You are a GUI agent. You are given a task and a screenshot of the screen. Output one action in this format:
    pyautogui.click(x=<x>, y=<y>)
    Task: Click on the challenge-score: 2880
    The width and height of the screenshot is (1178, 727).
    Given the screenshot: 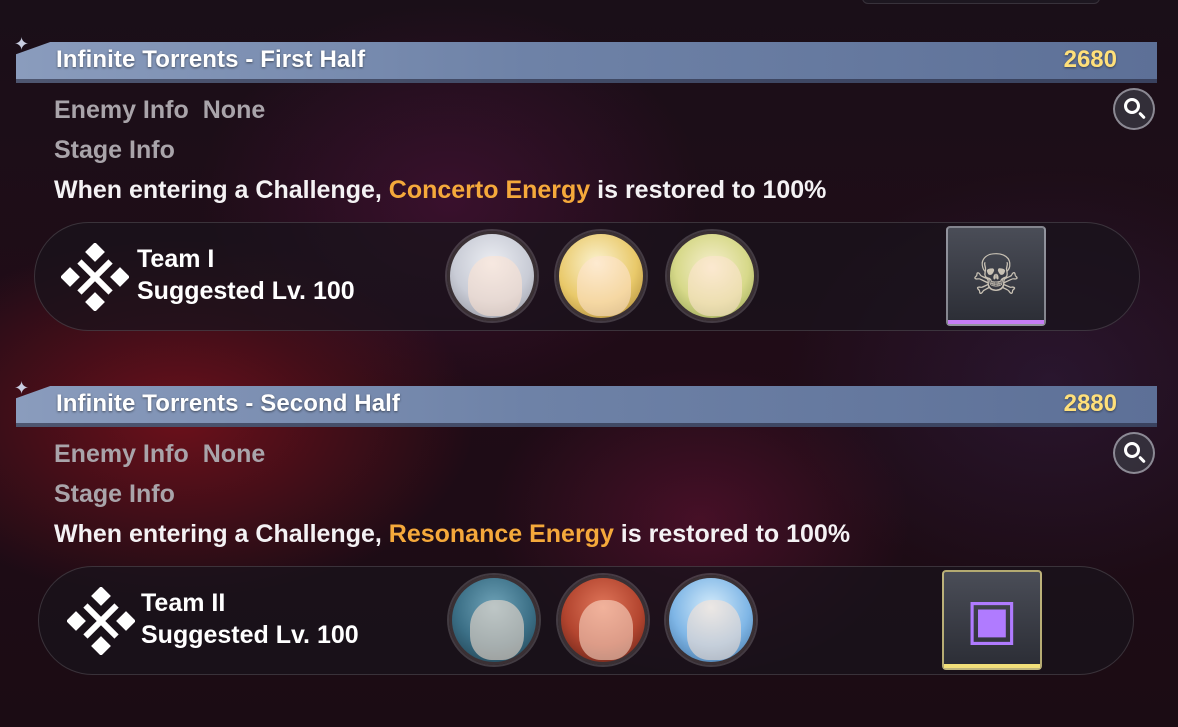 What is the action you would take?
    pyautogui.click(x=1090, y=403)
    